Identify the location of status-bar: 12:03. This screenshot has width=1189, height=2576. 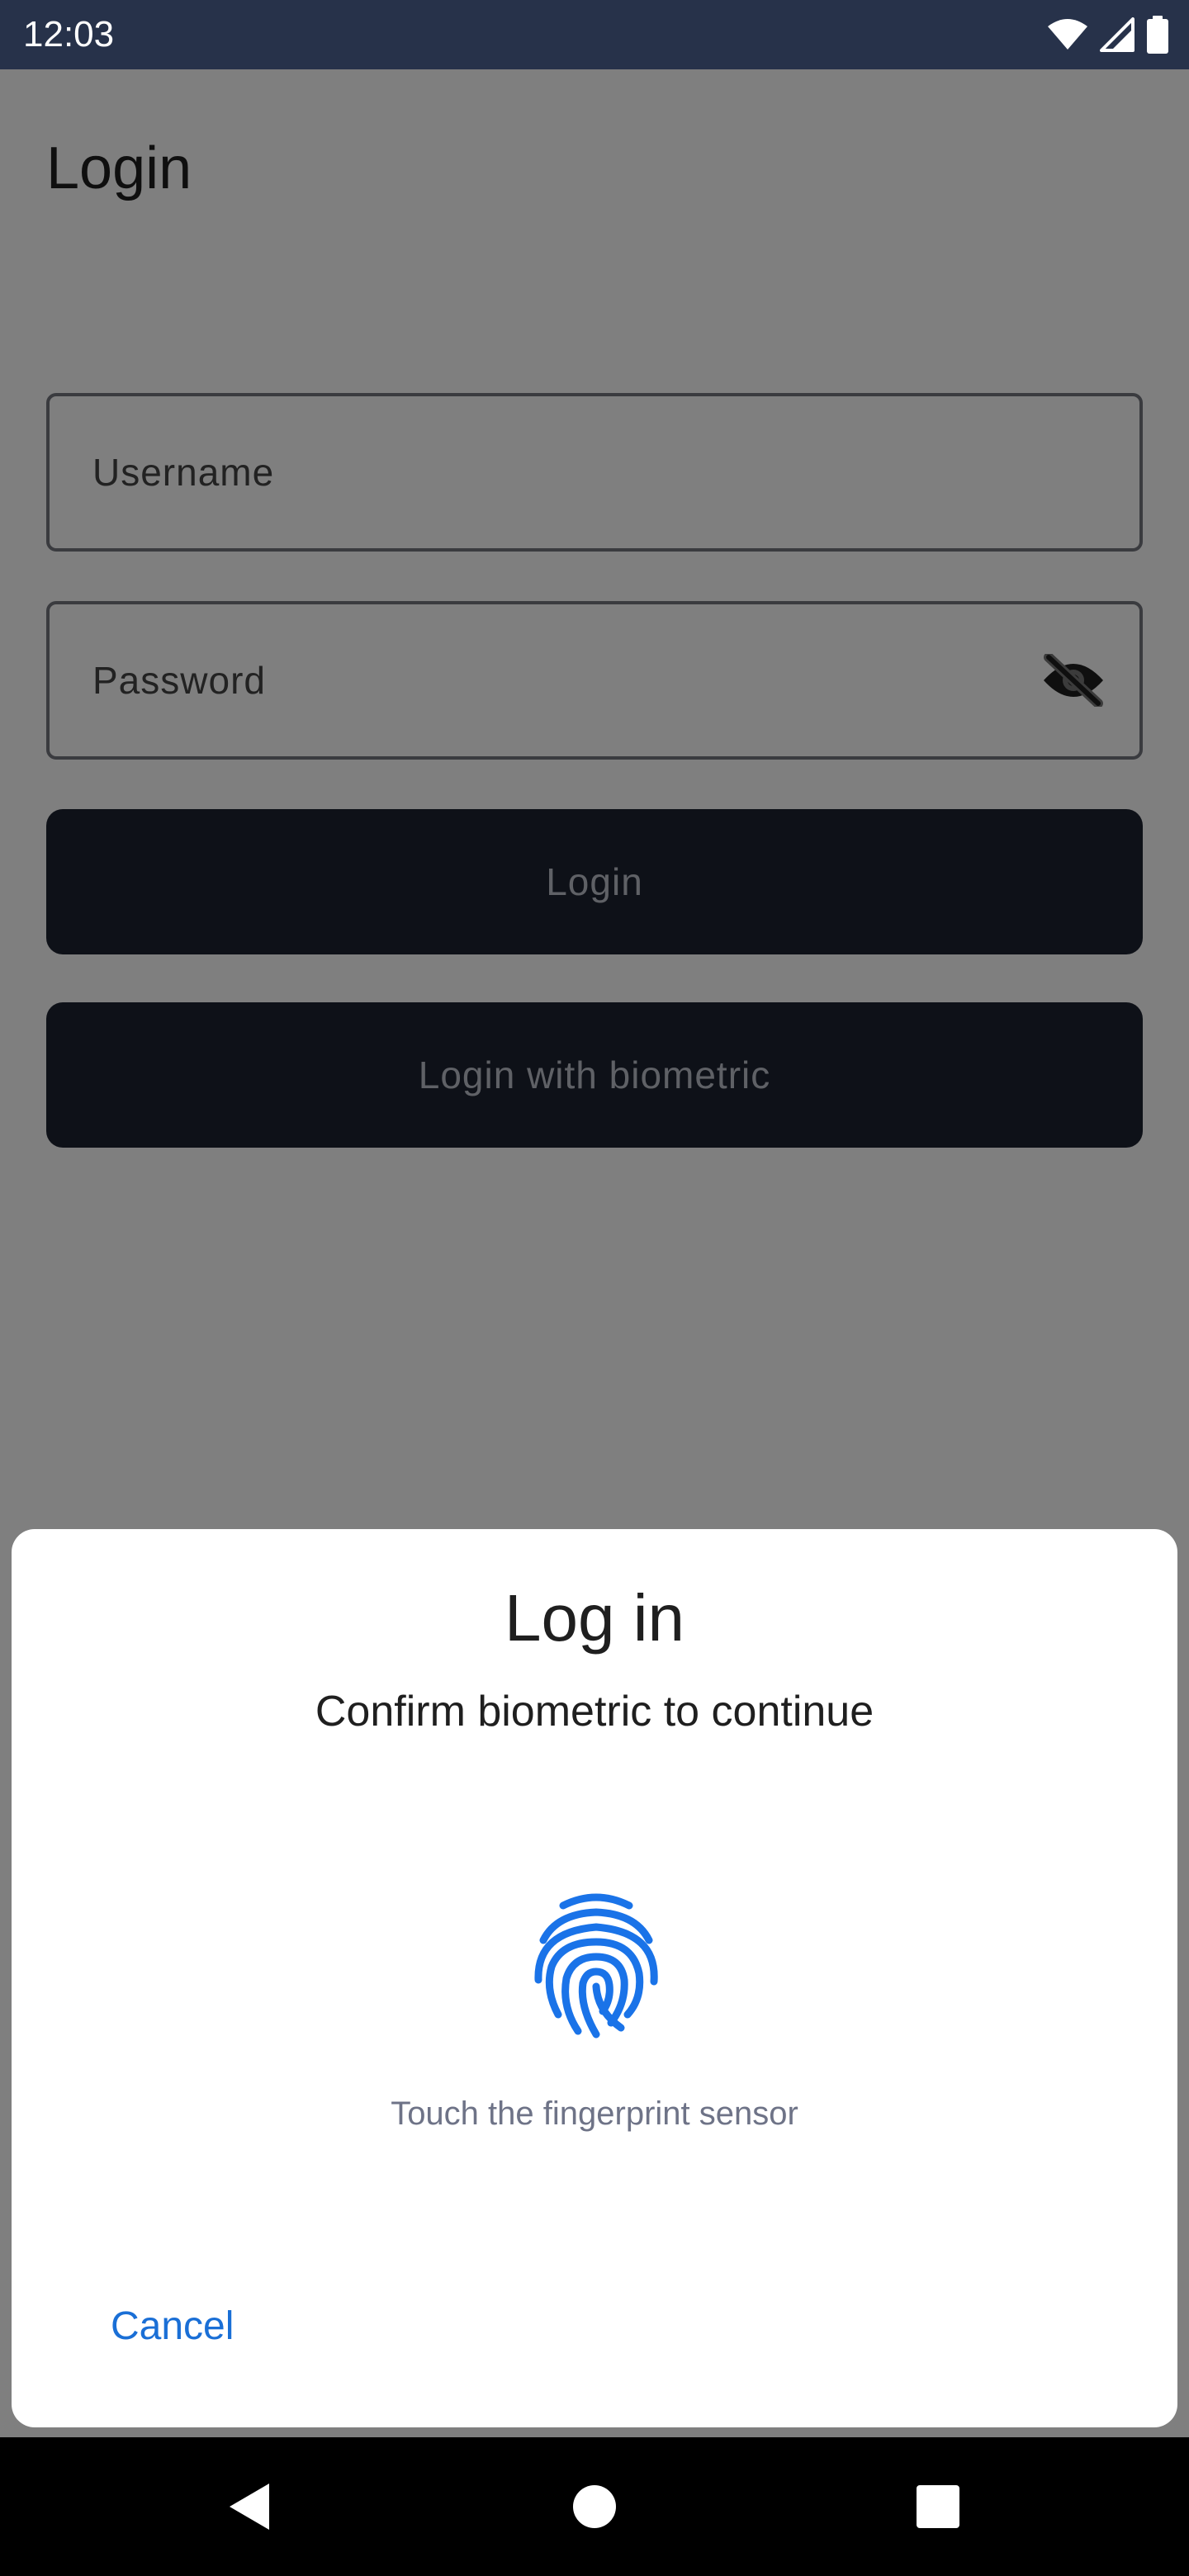
(594, 34).